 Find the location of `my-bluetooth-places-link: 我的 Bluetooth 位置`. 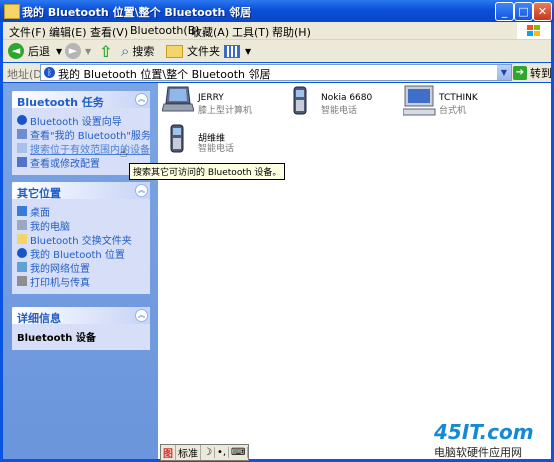

my-bluetooth-places-link: 我的 Bluetooth 位置 is located at coordinates (81, 253).